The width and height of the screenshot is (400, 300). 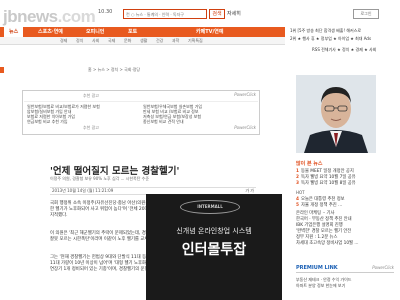 I want to click on subnav-item-world: 국제, so click(x=111, y=41).